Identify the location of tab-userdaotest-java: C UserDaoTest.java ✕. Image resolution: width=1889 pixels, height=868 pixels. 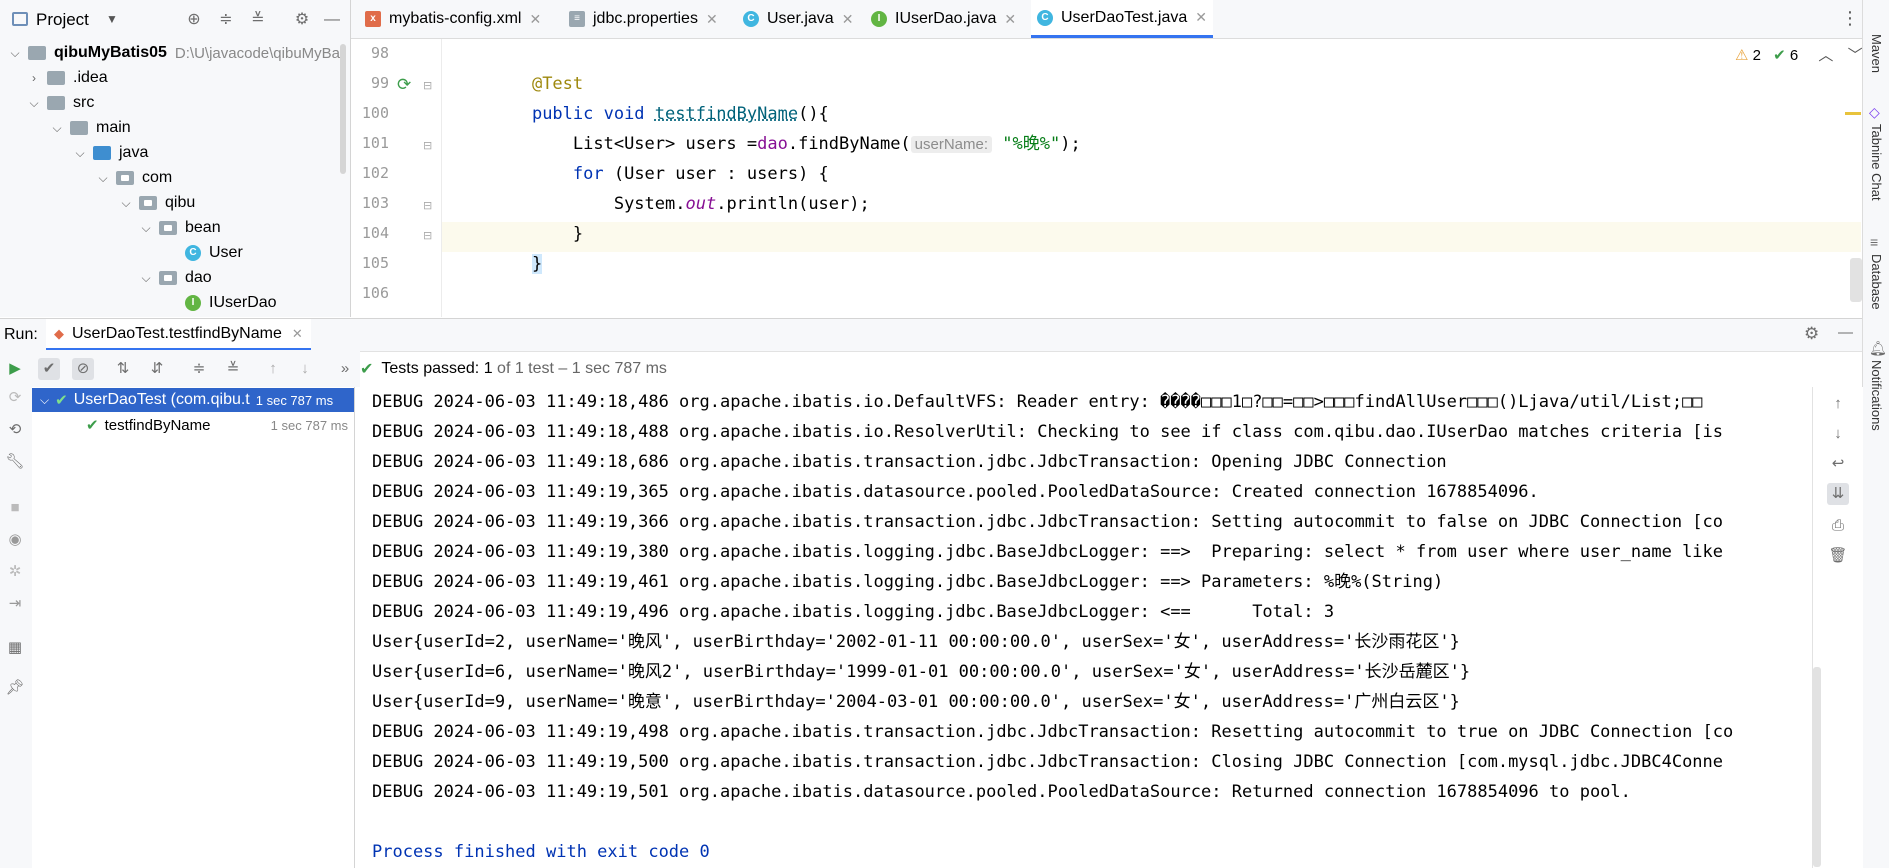
(1122, 19).